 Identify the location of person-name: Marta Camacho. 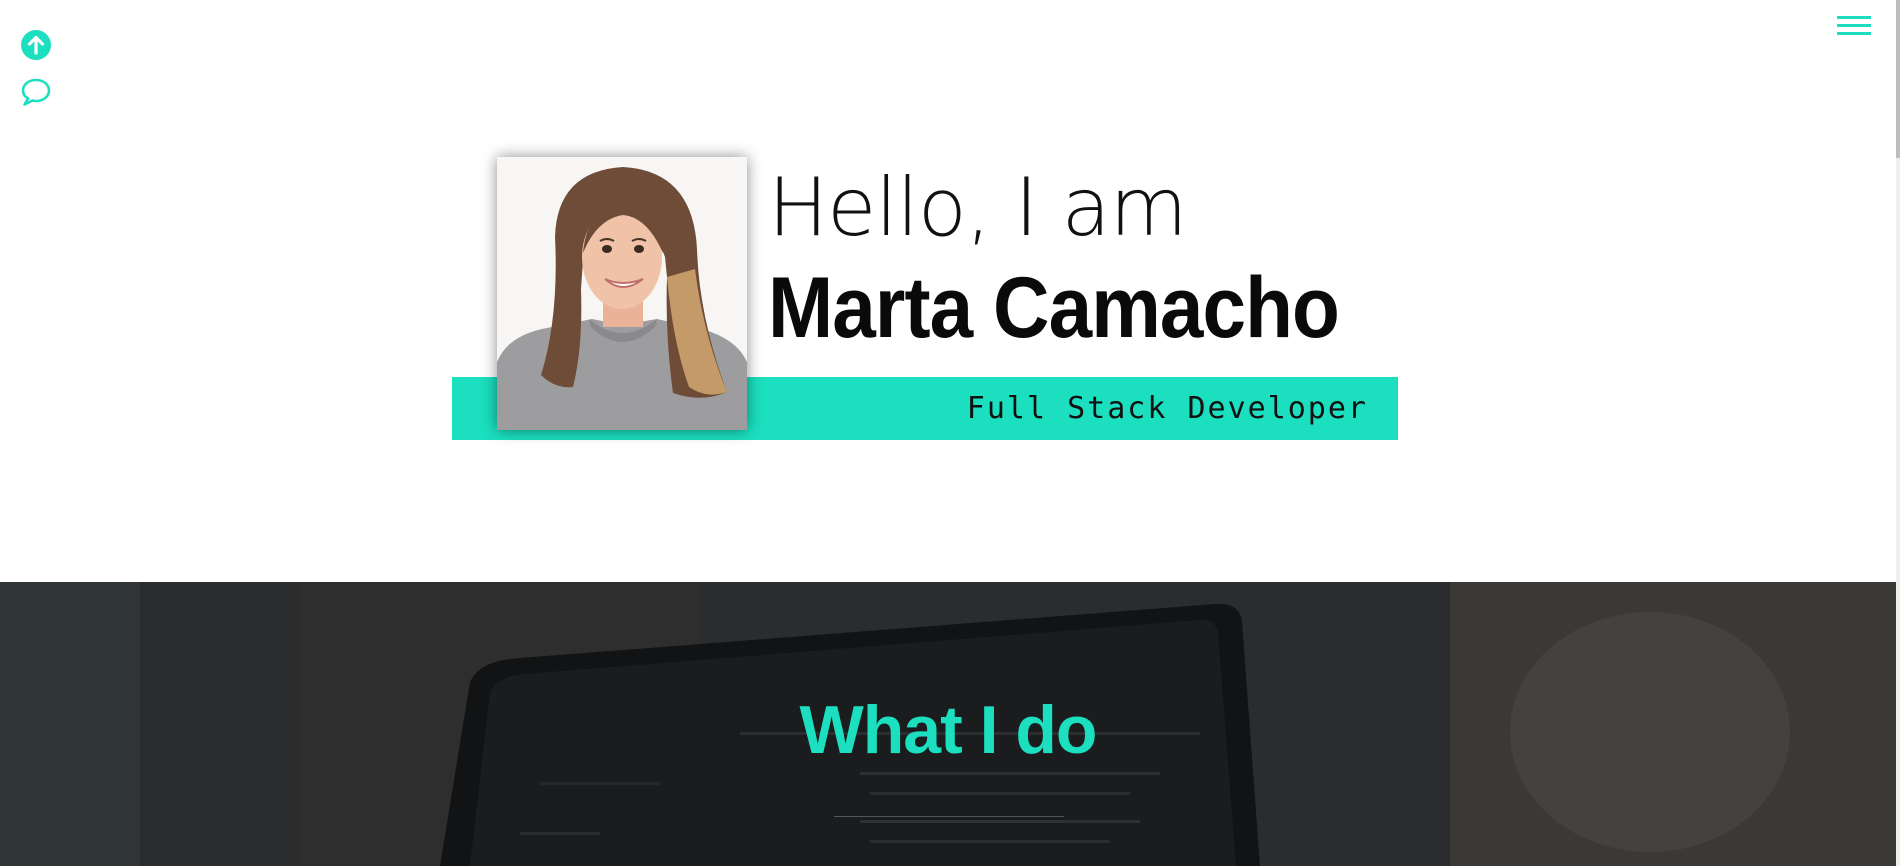
(1054, 308).